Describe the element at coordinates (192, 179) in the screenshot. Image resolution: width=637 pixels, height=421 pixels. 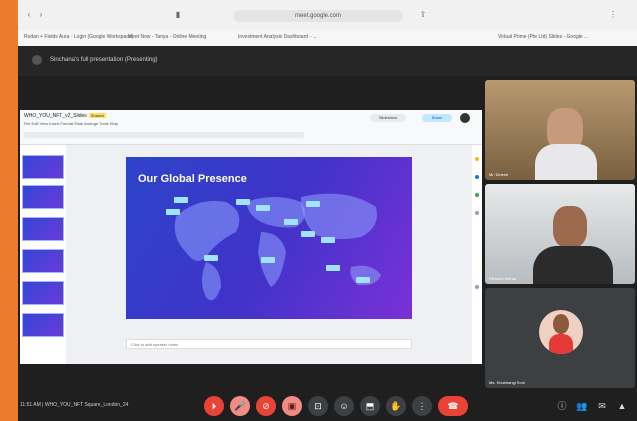
I see `slide-title: Our Global Presence` at that location.